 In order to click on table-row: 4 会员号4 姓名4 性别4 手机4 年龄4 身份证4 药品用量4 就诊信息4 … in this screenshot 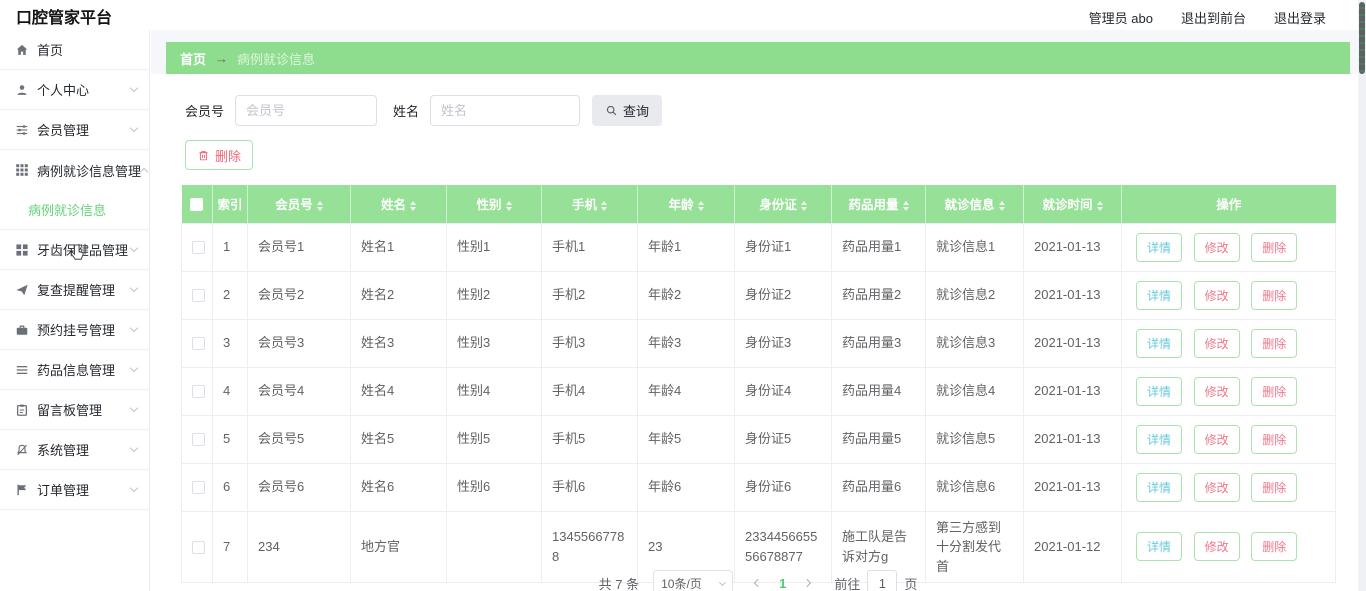, I will do `click(758, 391)`.